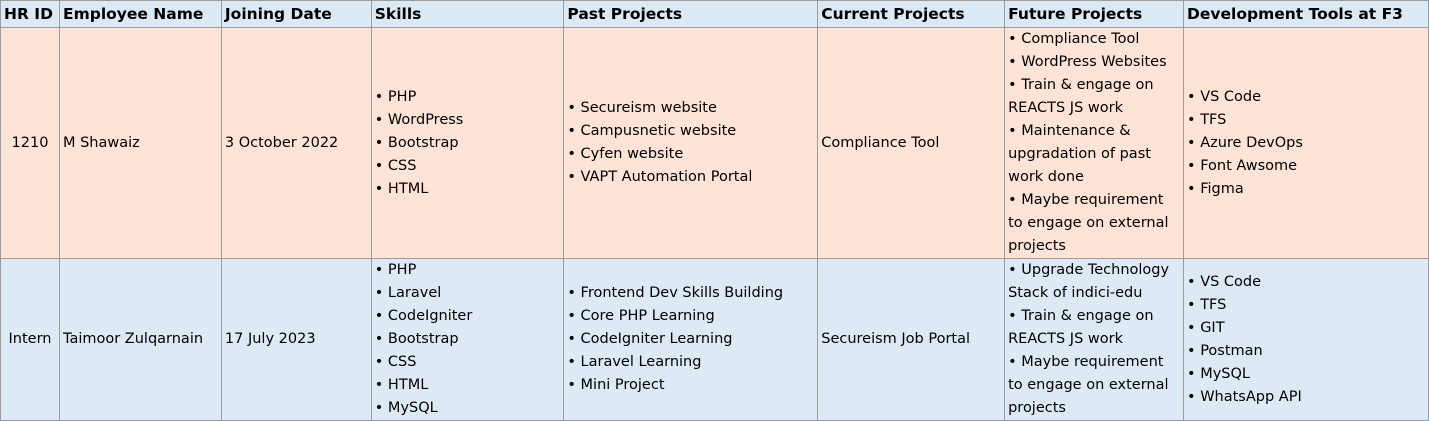 This screenshot has height=421, width=1429. What do you see at coordinates (1069, 131) in the screenshot?
I see `future-project-line: • Maintenance &` at bounding box center [1069, 131].